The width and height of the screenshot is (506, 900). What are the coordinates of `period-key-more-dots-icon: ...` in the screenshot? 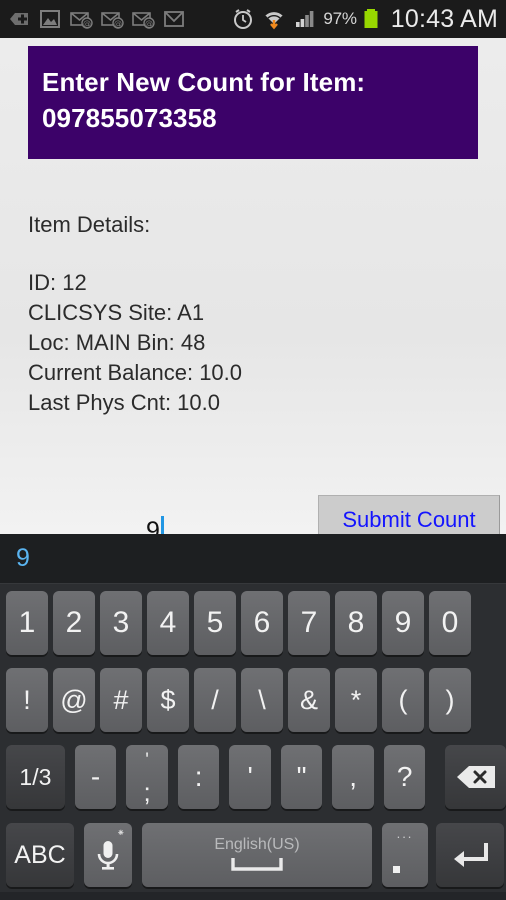 It's located at (405, 833).